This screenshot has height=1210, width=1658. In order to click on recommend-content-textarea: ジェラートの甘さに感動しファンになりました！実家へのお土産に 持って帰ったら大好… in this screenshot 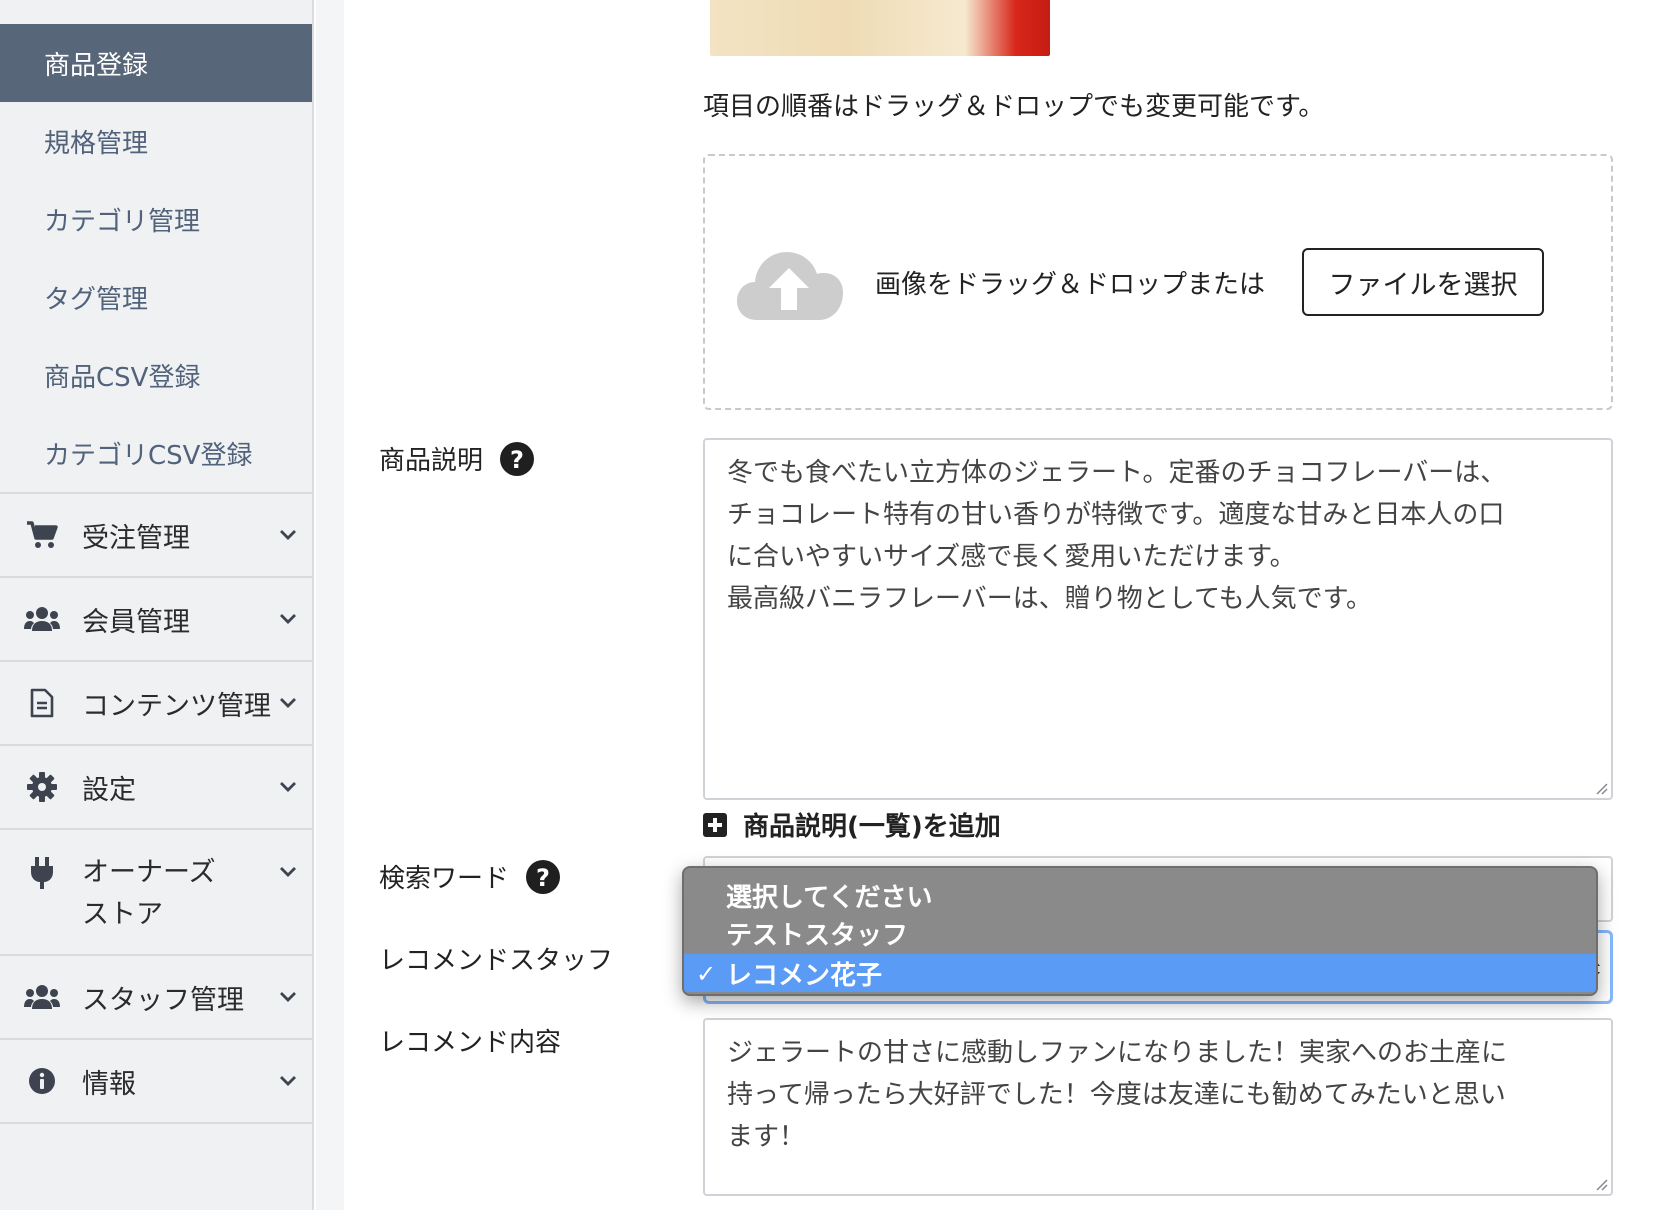, I will do `click(1158, 1107)`.